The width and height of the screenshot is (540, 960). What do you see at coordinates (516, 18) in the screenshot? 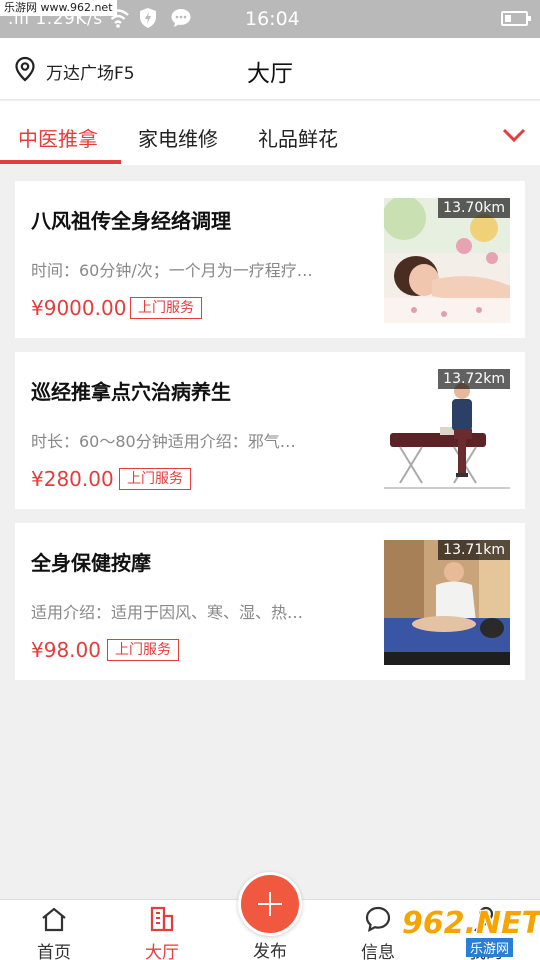
I see `battery-icon` at bounding box center [516, 18].